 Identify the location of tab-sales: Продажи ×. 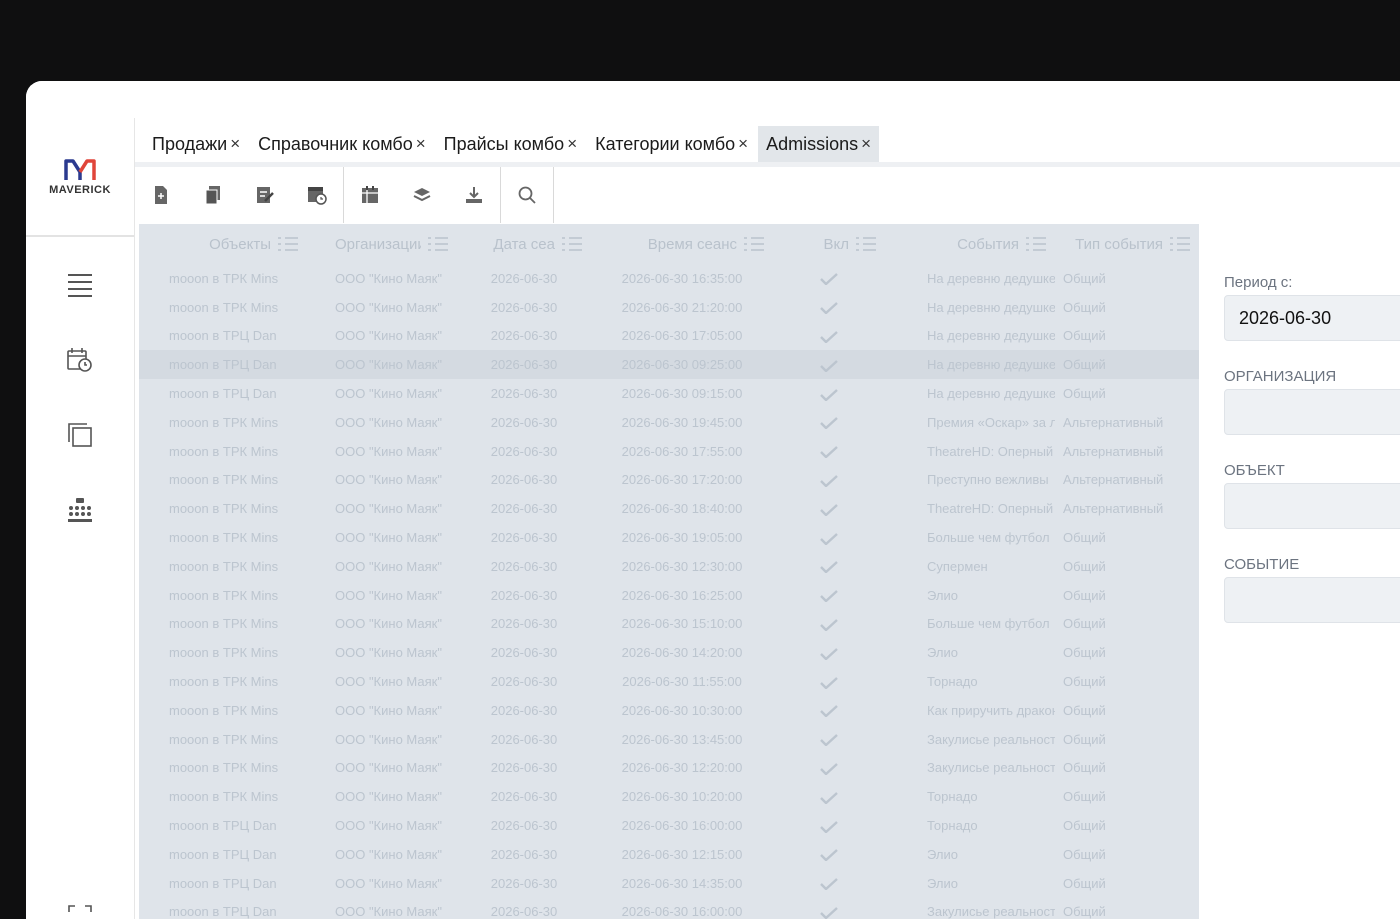
(196, 144).